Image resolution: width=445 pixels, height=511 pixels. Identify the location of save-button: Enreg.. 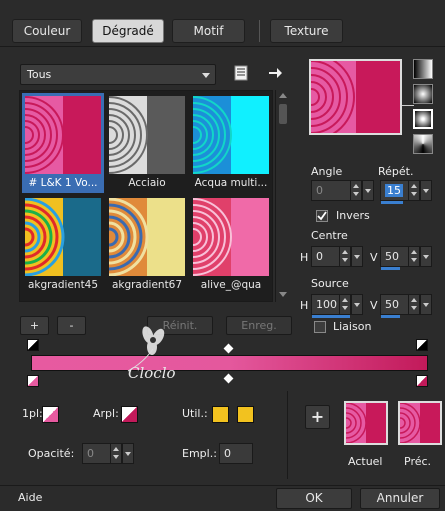
(259, 325).